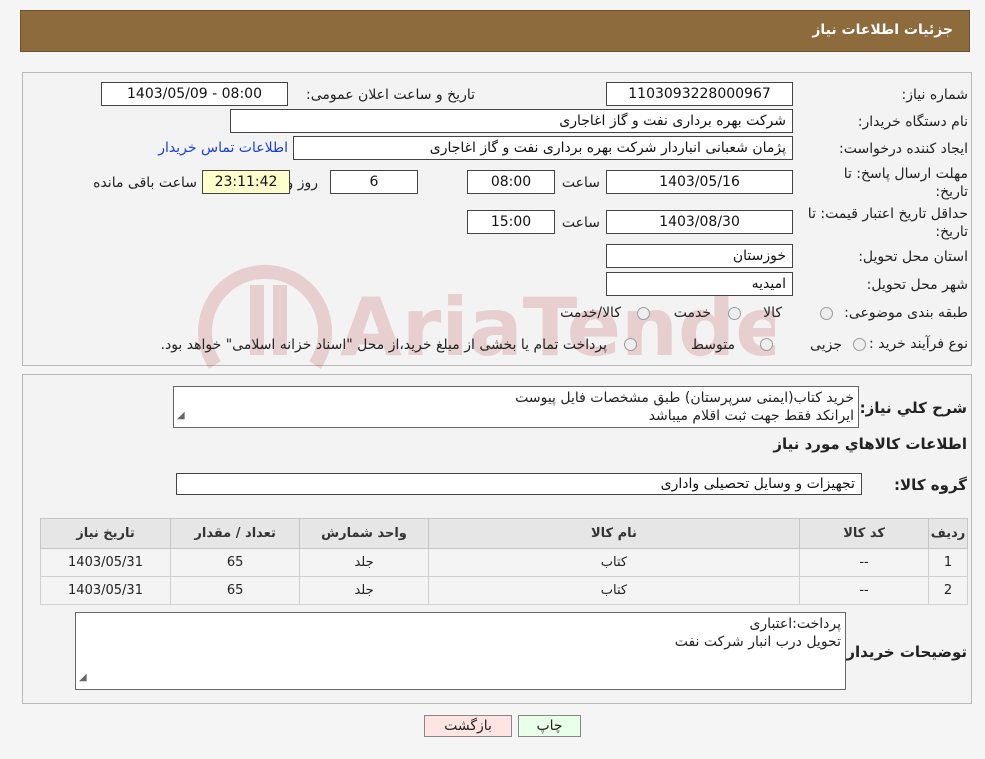  I want to click on category-radio-goods-service, so click(643, 313).